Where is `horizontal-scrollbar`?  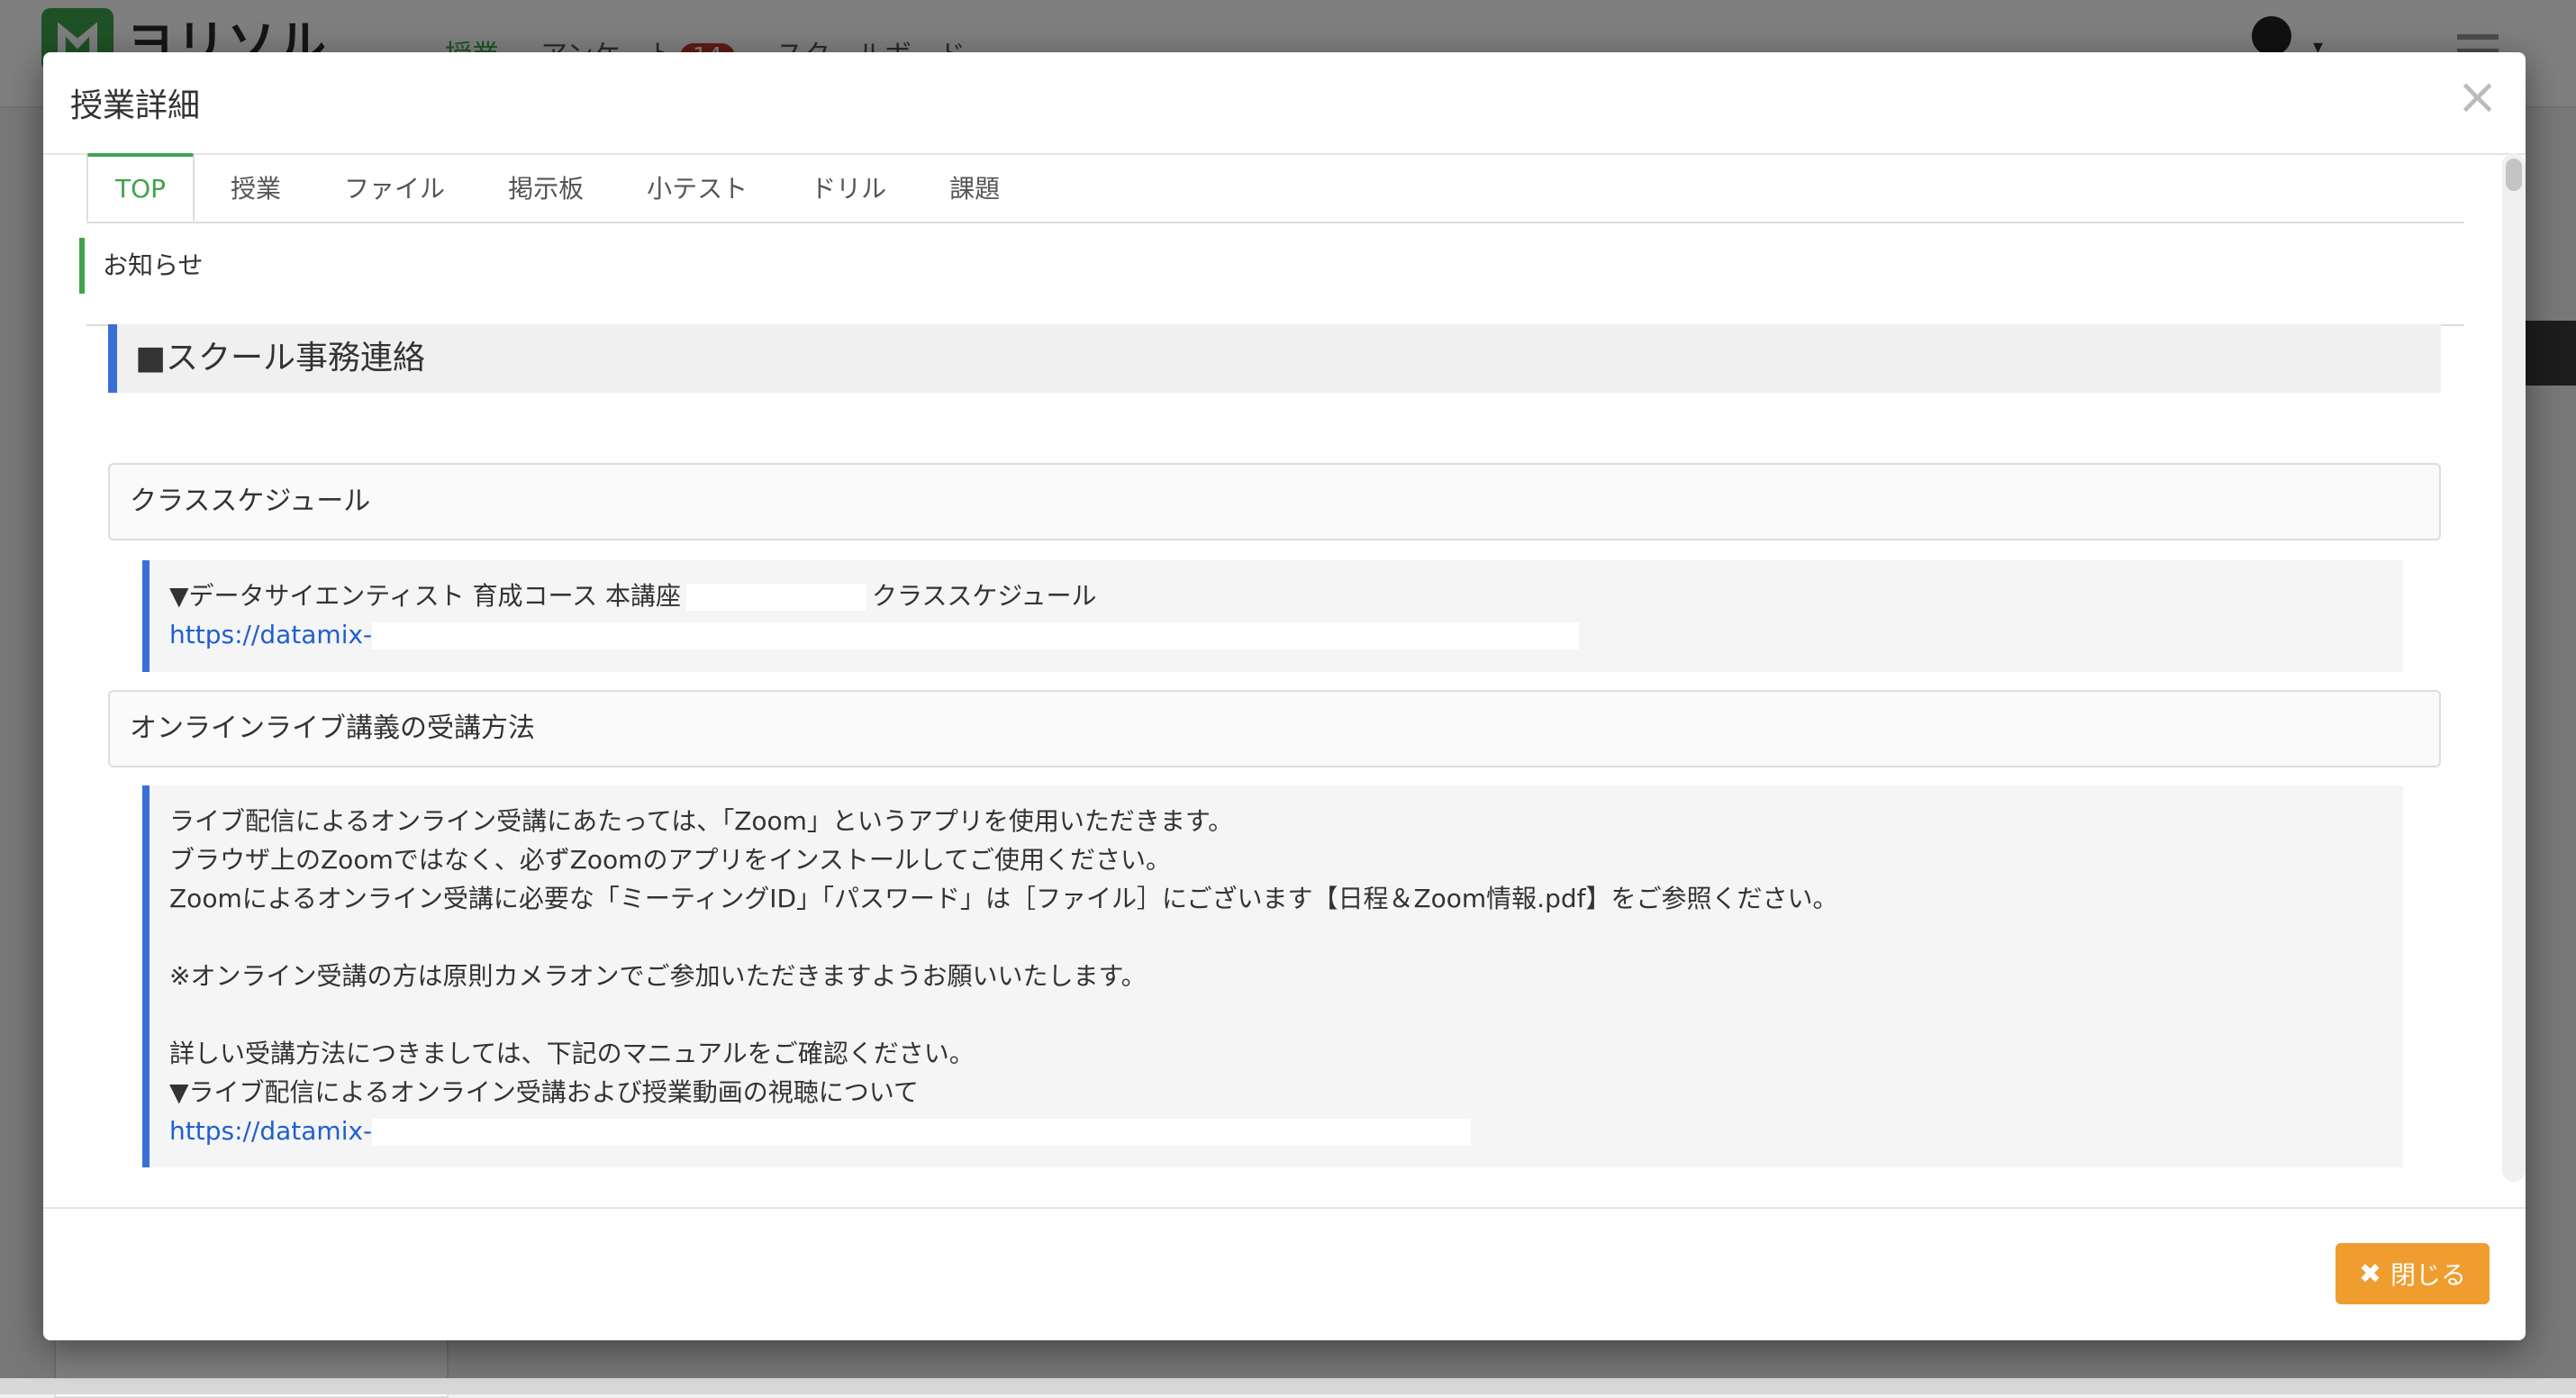 horizontal-scrollbar is located at coordinates (1288, 1386).